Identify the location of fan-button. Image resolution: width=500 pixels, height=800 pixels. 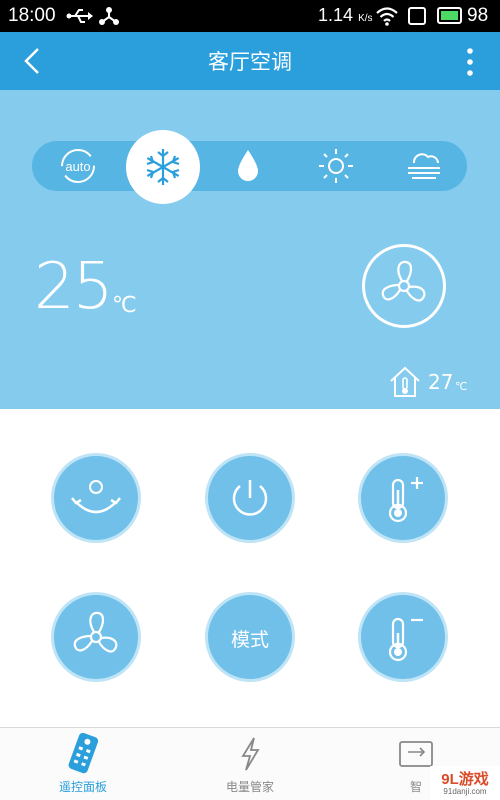
(96, 637).